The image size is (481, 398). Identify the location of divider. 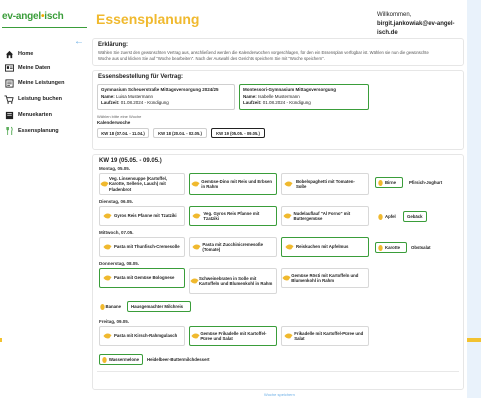
(278, 371).